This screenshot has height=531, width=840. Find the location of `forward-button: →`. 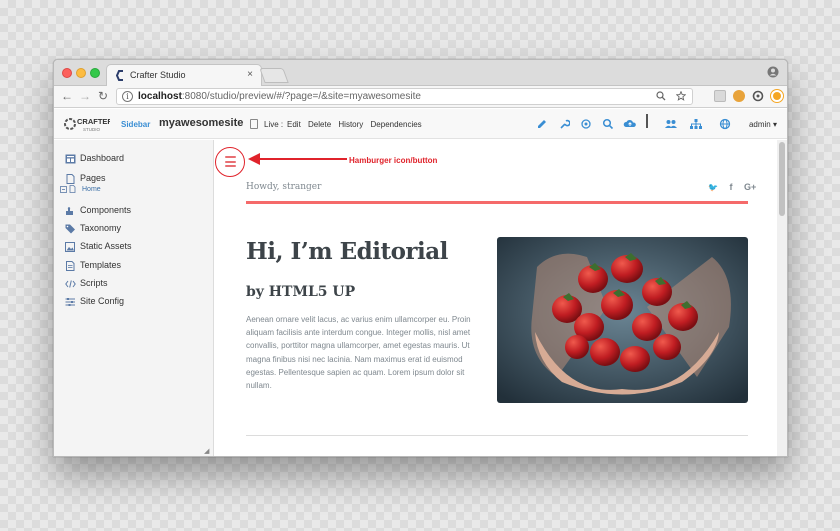

forward-button: → is located at coordinates (85, 96).